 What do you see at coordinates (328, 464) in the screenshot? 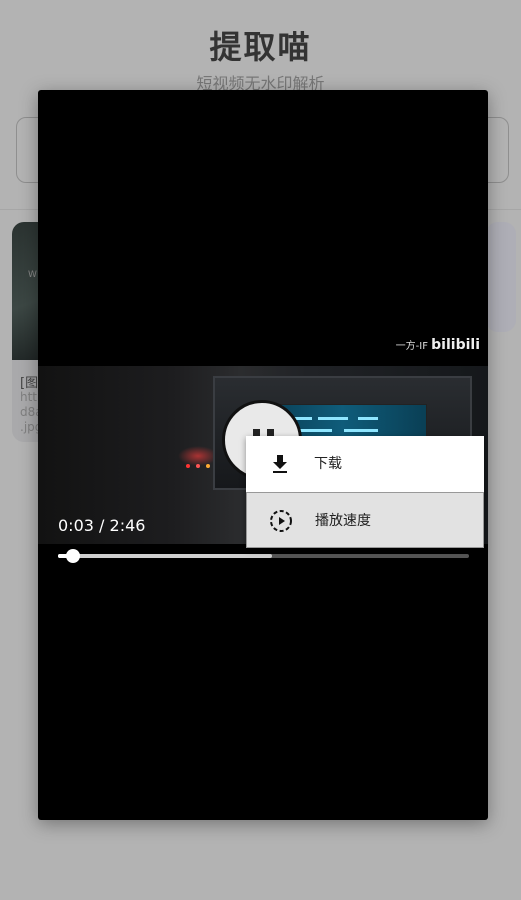
I see `menu-item-label: 下载` at bounding box center [328, 464].